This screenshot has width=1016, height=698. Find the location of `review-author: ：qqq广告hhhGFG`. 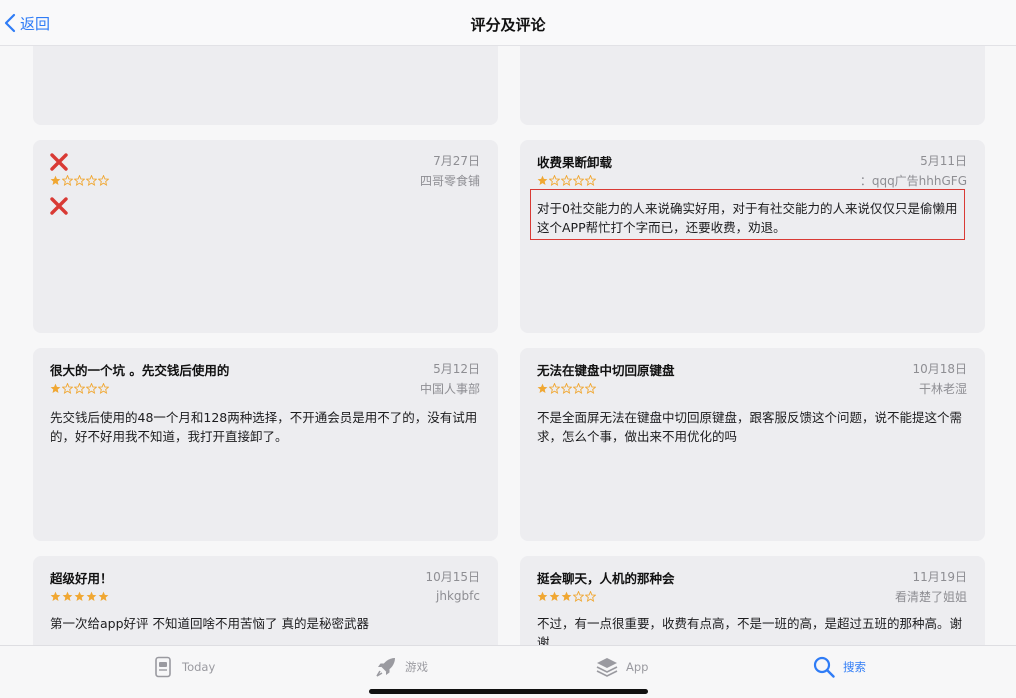

review-author: ：qqq广告hhhGFG is located at coordinates (913, 180).